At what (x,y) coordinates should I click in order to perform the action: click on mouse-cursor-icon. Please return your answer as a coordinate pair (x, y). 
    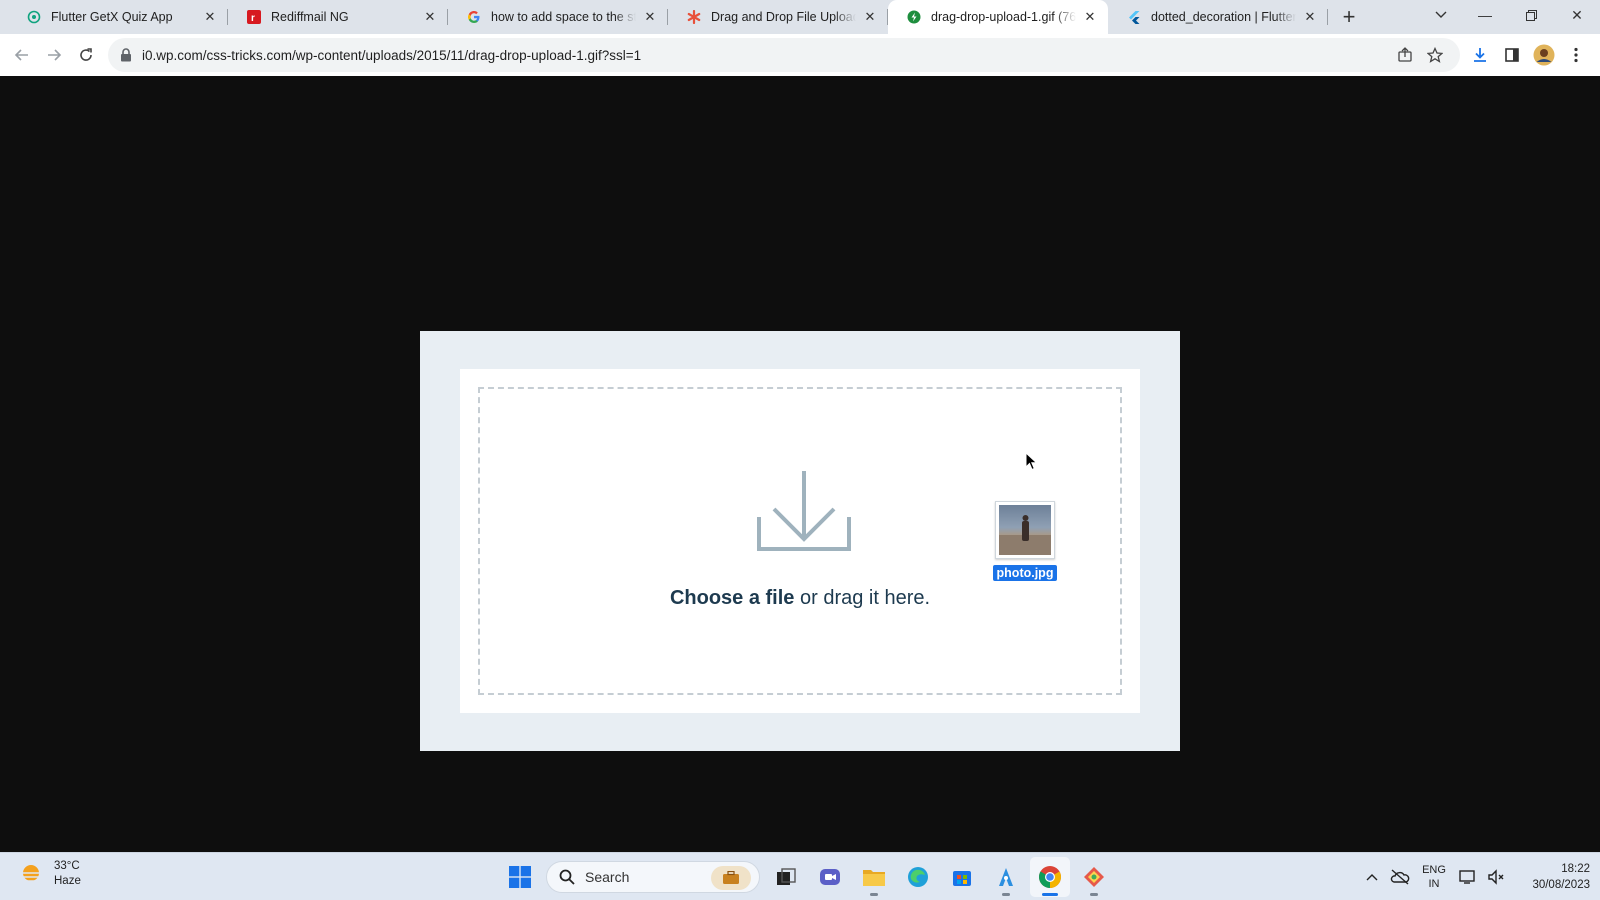
    Looking at the image, I should click on (1031, 461).